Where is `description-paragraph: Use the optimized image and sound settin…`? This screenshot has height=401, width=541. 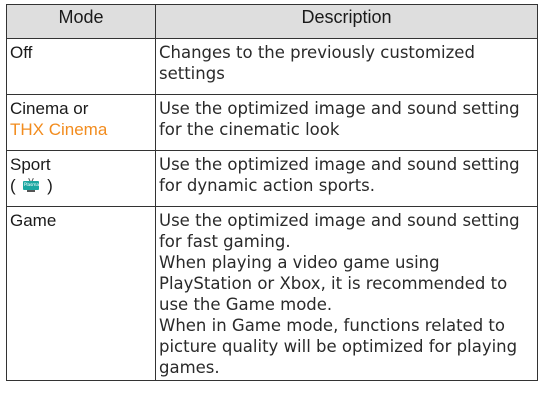
description-paragraph: Use the optimized image and sound settin… is located at coordinates (339, 231).